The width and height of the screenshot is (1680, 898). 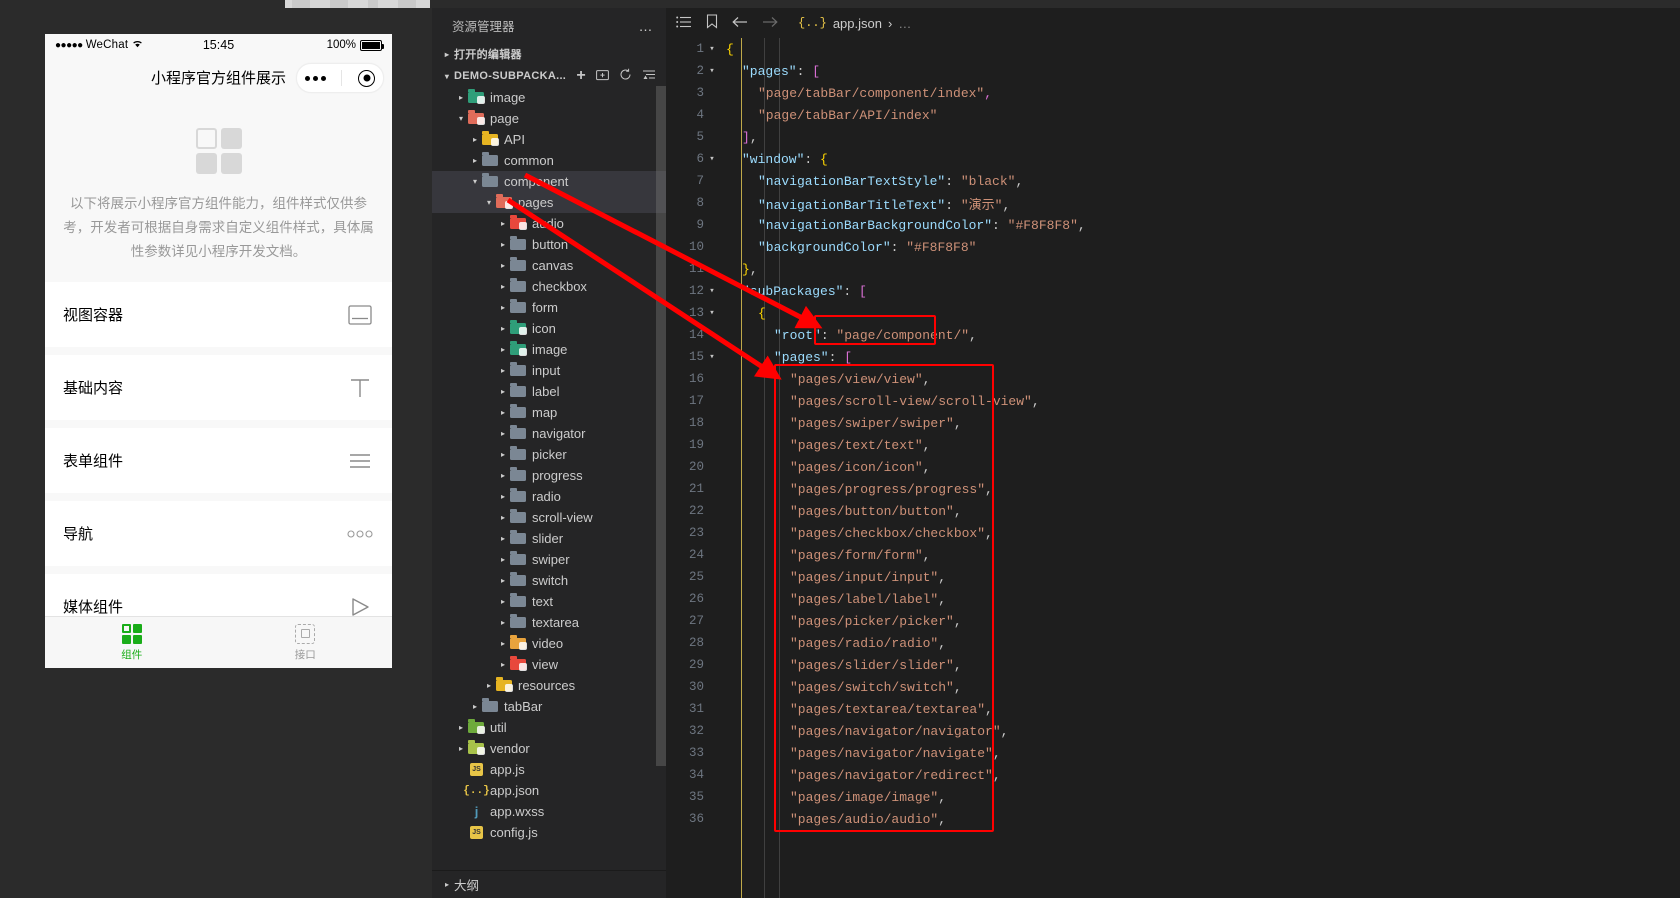 I want to click on tree-item-navigator: ▸ navigator, so click(x=549, y=433).